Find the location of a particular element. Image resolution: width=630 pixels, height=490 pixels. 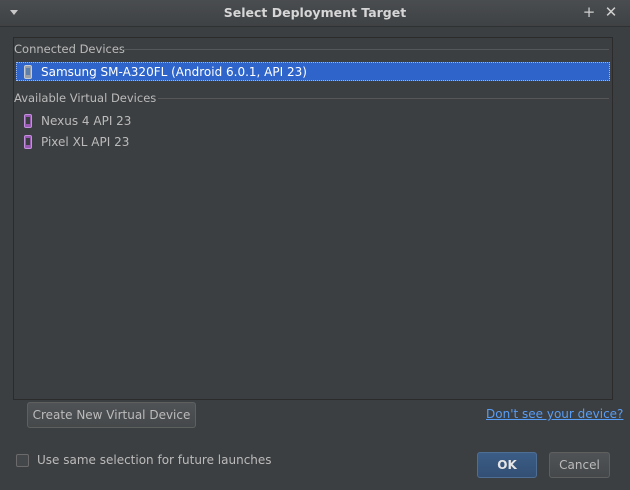

device-label: Nexus 4 API 23 is located at coordinates (86, 120).